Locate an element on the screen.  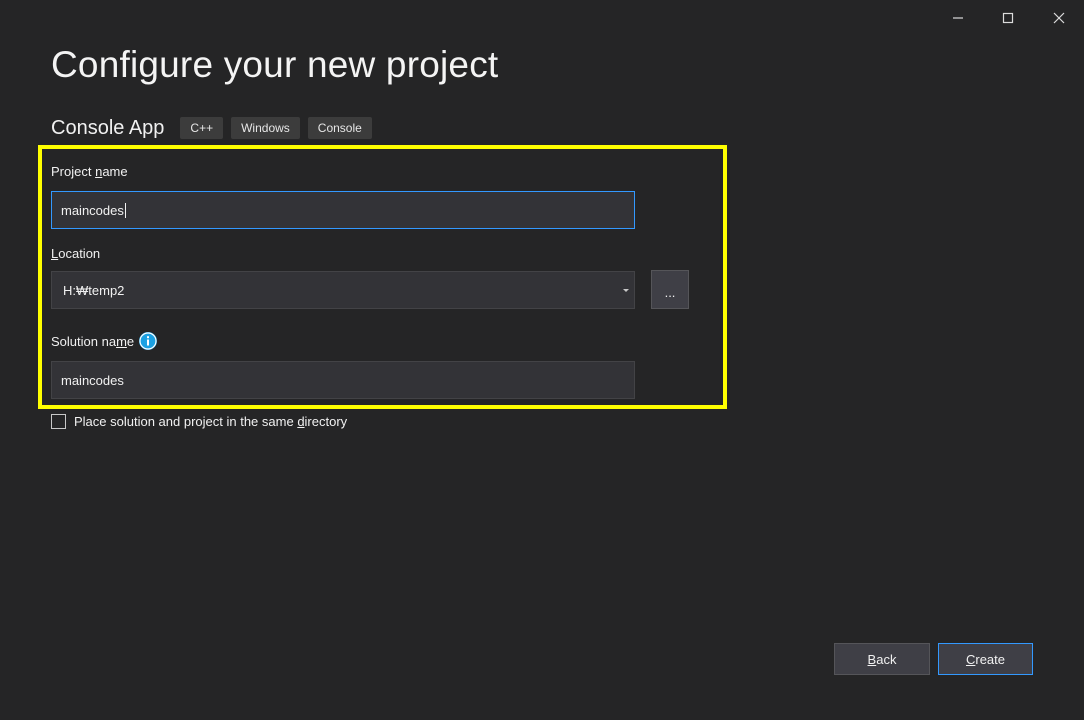
minimize-icon is located at coordinates (958, 18).